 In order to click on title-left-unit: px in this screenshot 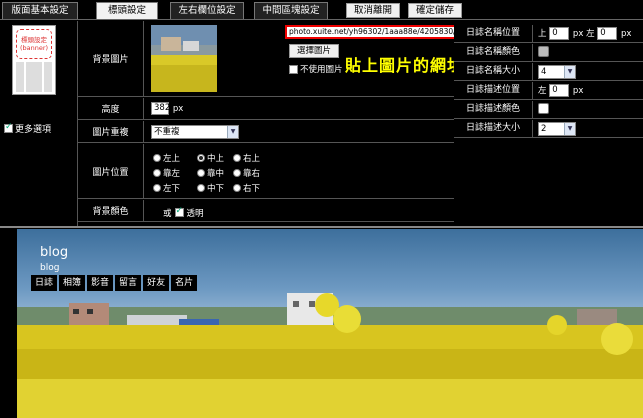, I will do `click(626, 33)`.